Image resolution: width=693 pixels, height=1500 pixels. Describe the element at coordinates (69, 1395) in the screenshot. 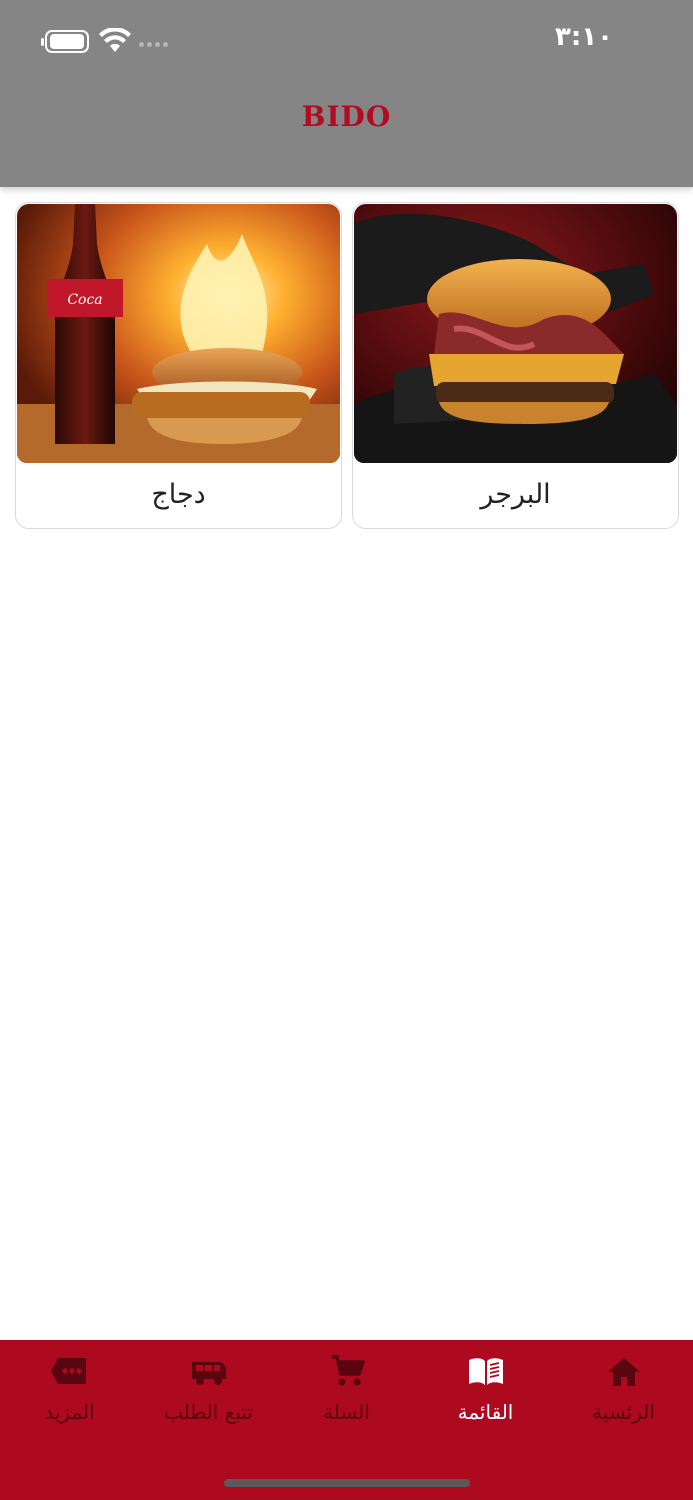

I see `nav-item-more: المزيد` at that location.